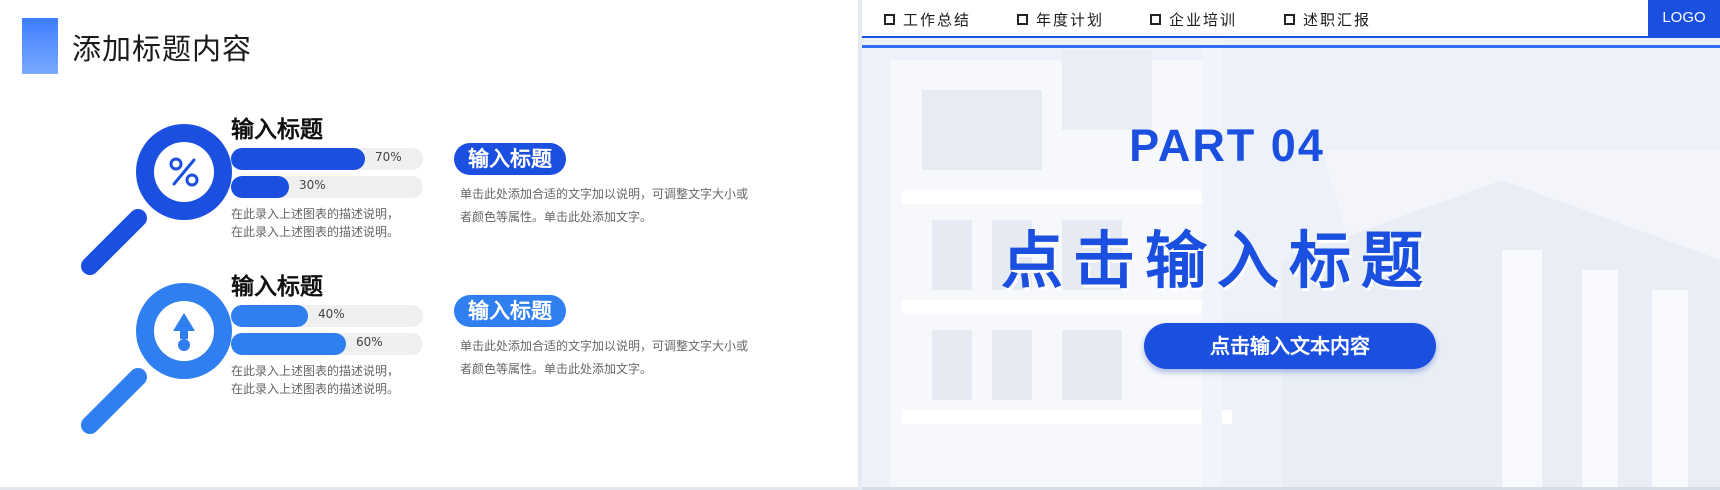 The height and width of the screenshot is (490, 1720). Describe the element at coordinates (1227, 146) in the screenshot. I see `part-label: PART 04` at that location.